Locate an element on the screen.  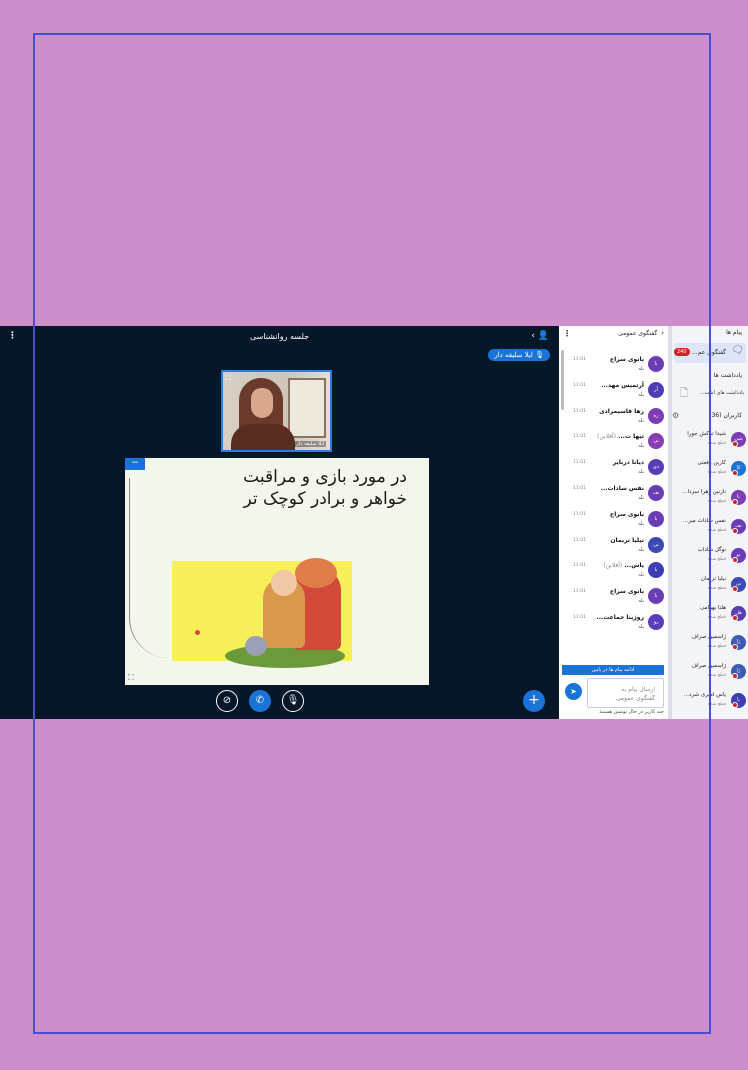
chat-message: با بانوی سراج 11:01 بله is located at coordinates (613, 595).